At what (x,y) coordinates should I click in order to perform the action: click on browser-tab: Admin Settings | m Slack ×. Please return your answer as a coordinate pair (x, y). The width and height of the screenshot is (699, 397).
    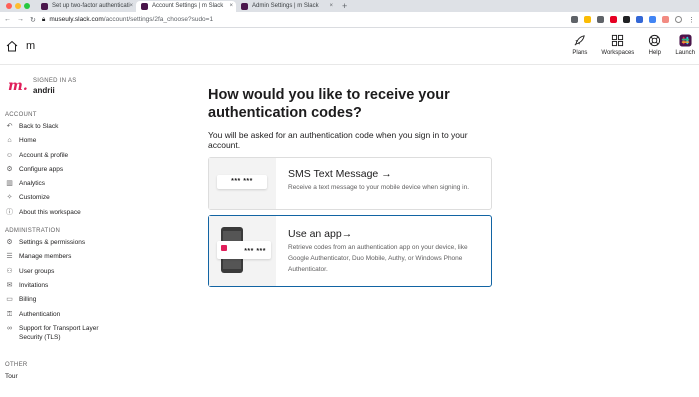
    Looking at the image, I should click on (286, 6).